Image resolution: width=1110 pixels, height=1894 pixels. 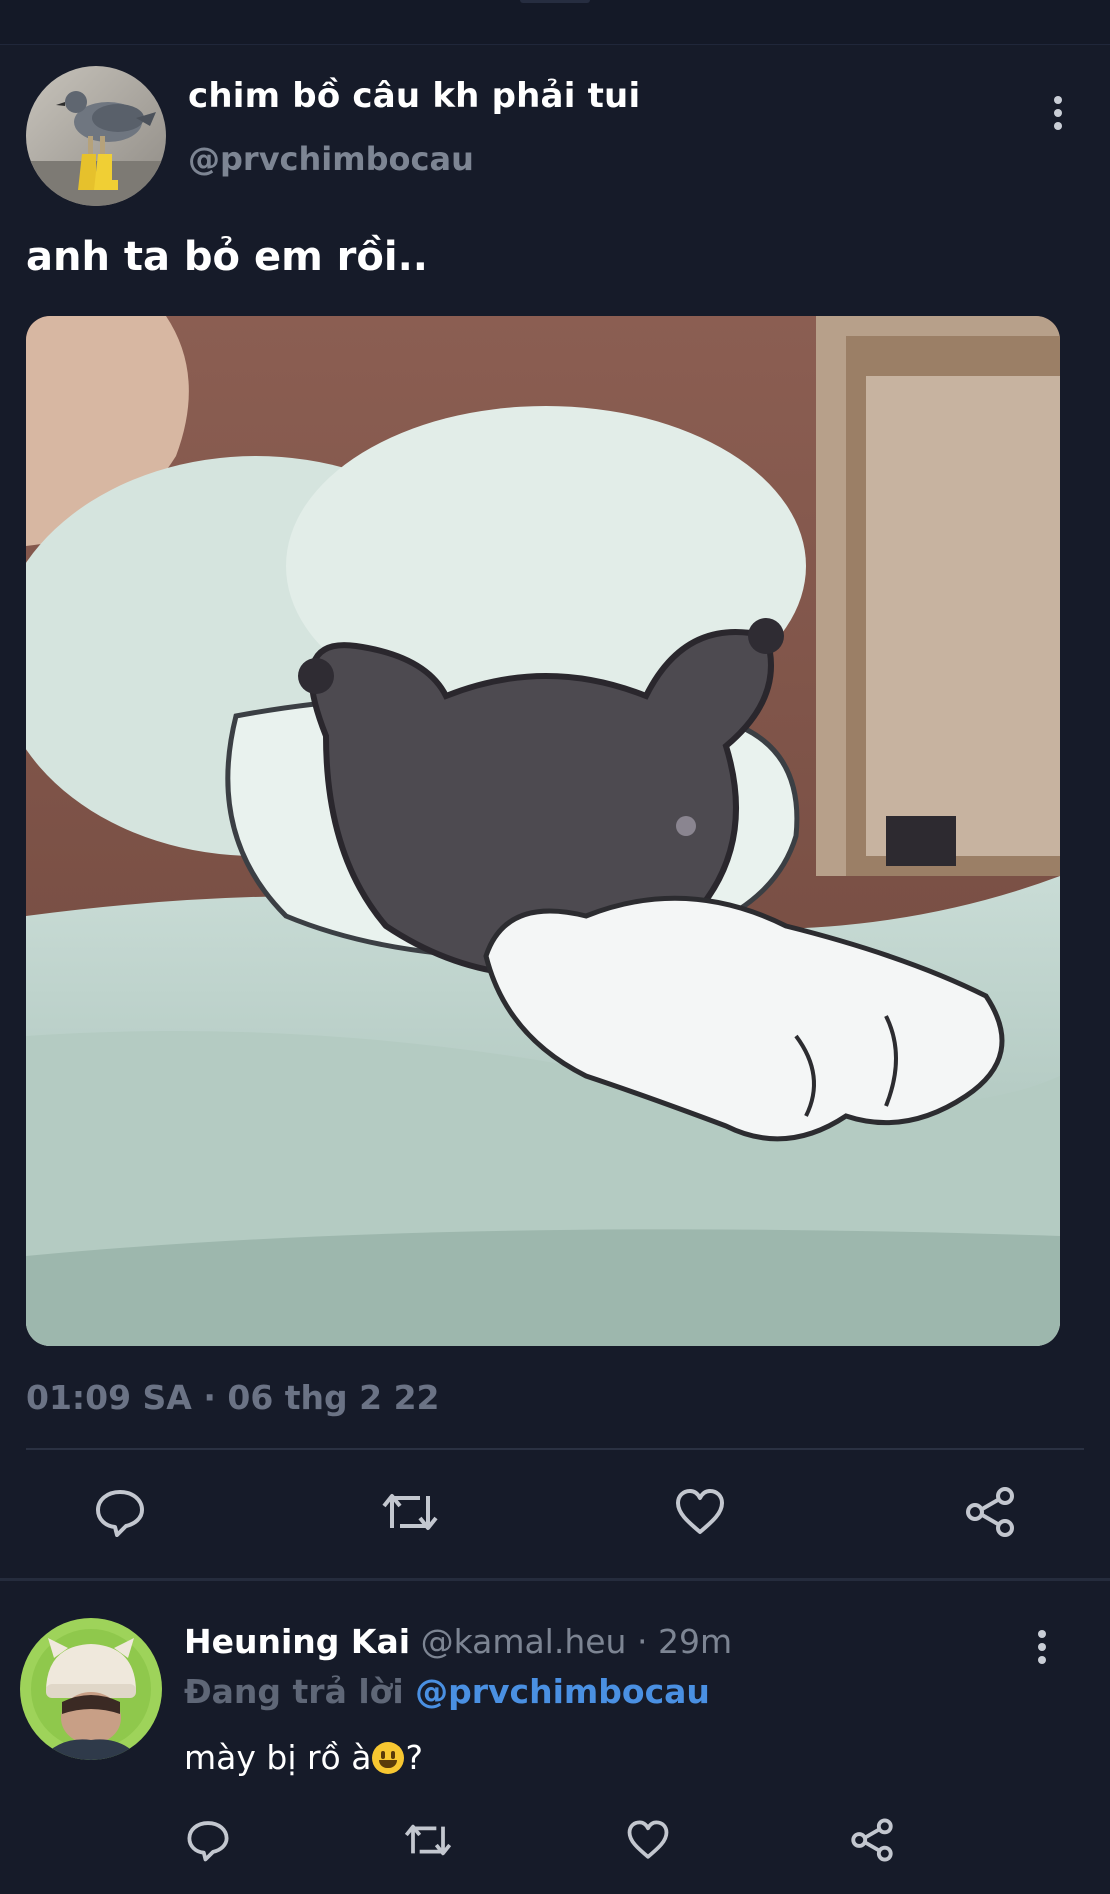 What do you see at coordinates (410, 1512) in the screenshot?
I see `retweet-icon` at bounding box center [410, 1512].